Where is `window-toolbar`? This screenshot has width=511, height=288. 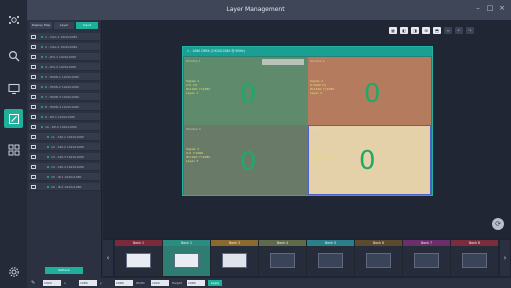
window-toolbar is located at coordinates (283, 62).